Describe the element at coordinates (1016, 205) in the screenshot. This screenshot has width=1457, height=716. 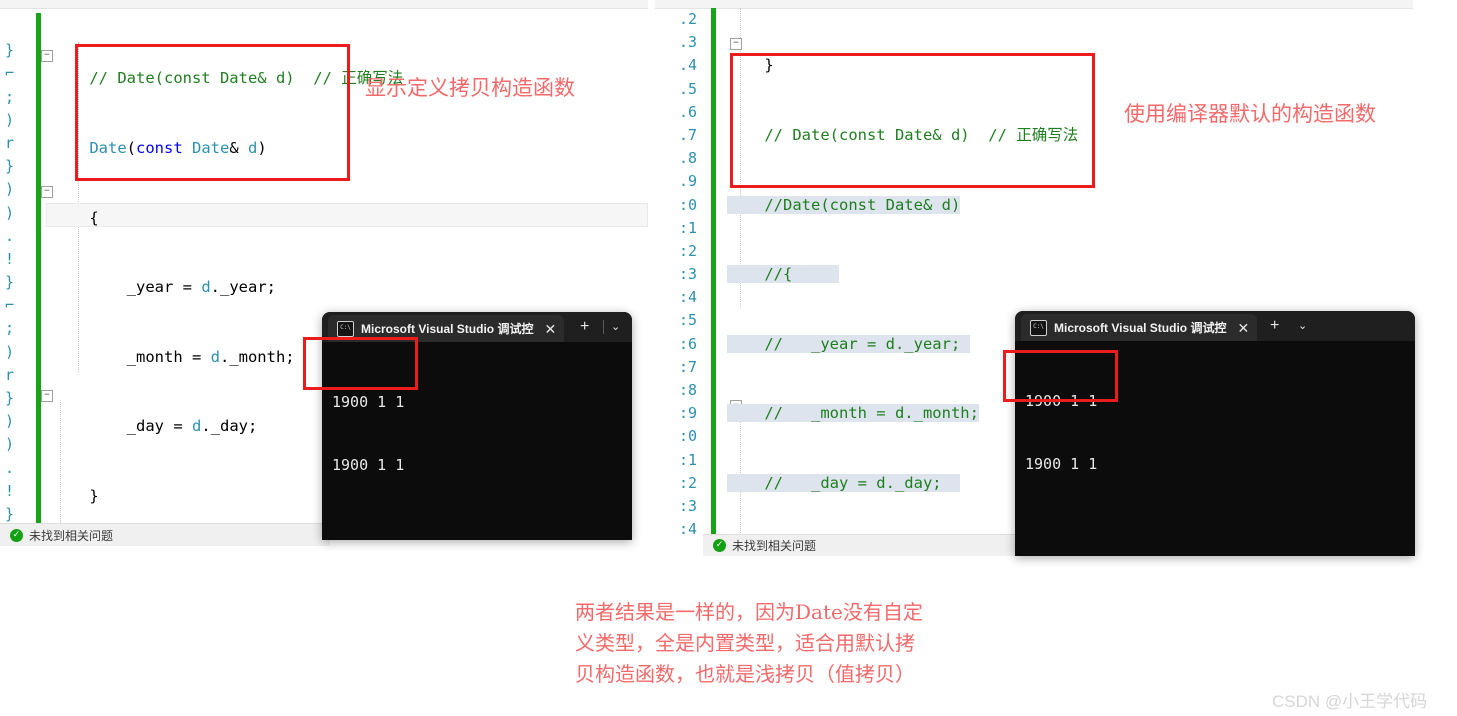
I see `code-line: //Date(const Date& d)` at that location.